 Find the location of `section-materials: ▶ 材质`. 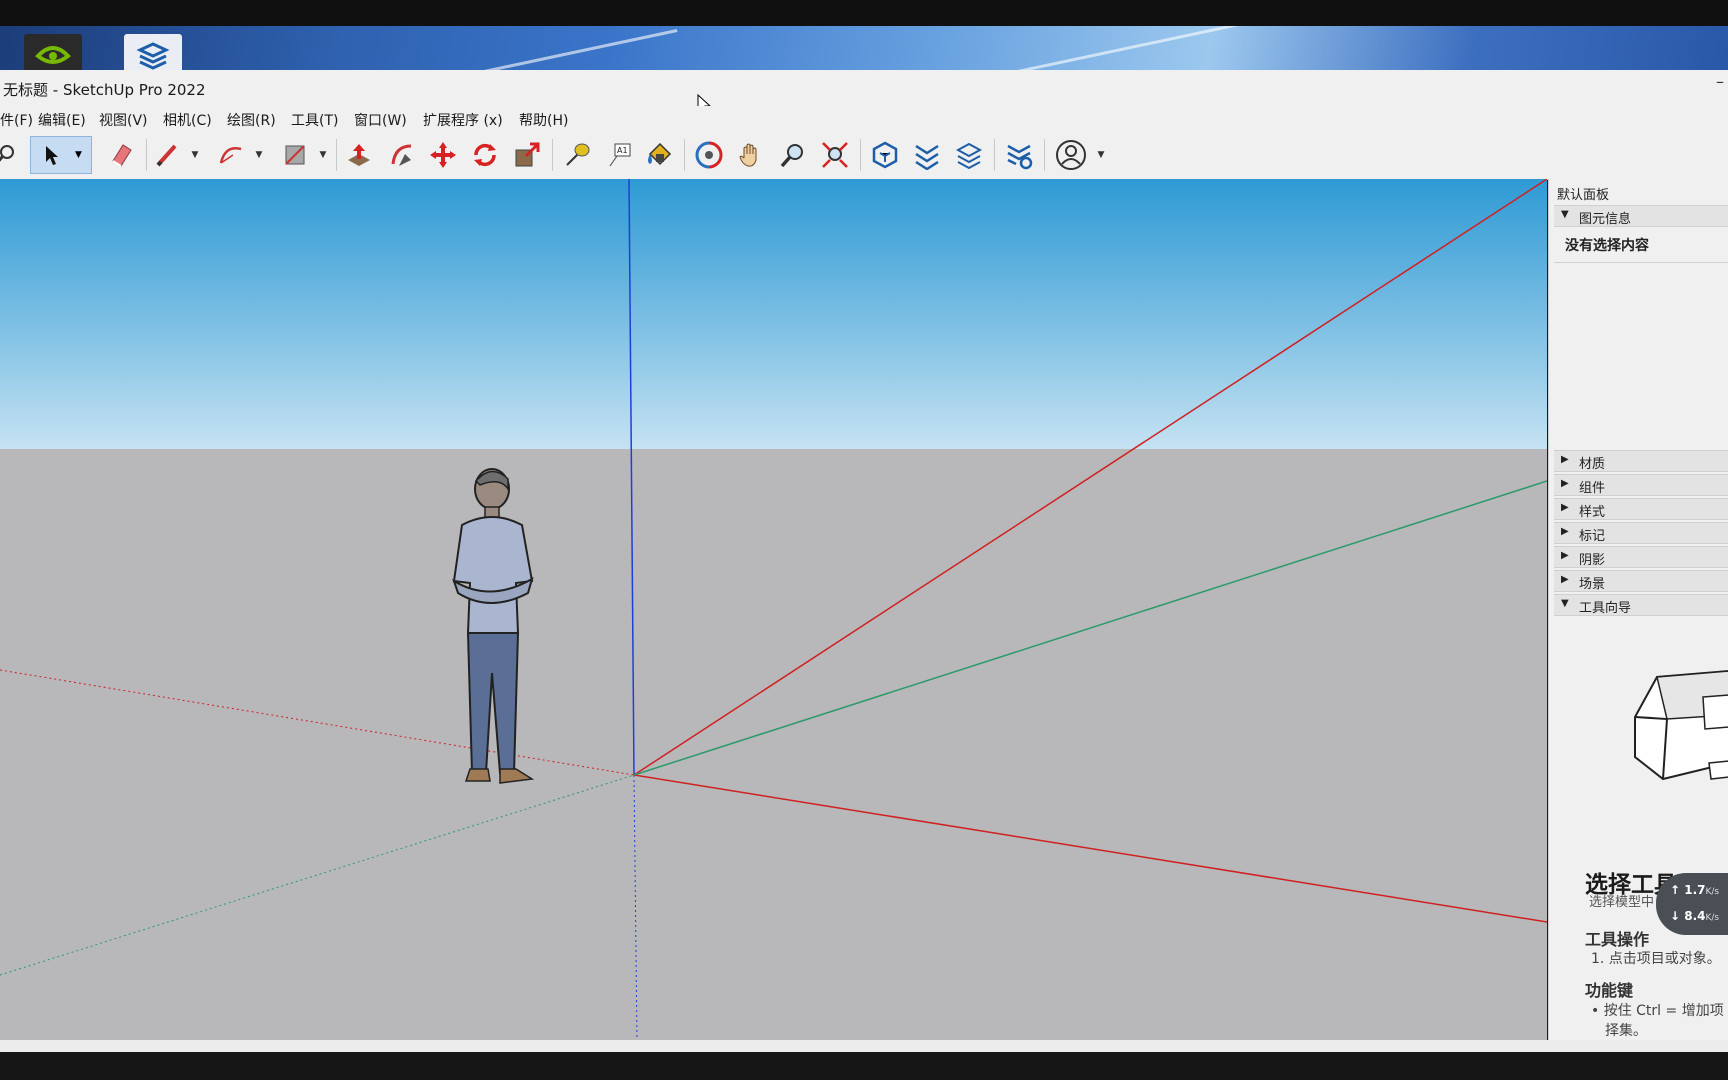

section-materials: ▶ 材质 is located at coordinates (1641, 461).